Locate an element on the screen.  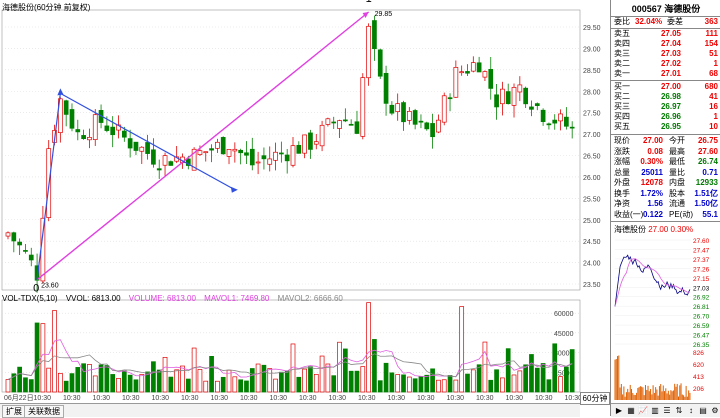
period-tab-60min: 60分钟 is located at coordinates (595, 398).